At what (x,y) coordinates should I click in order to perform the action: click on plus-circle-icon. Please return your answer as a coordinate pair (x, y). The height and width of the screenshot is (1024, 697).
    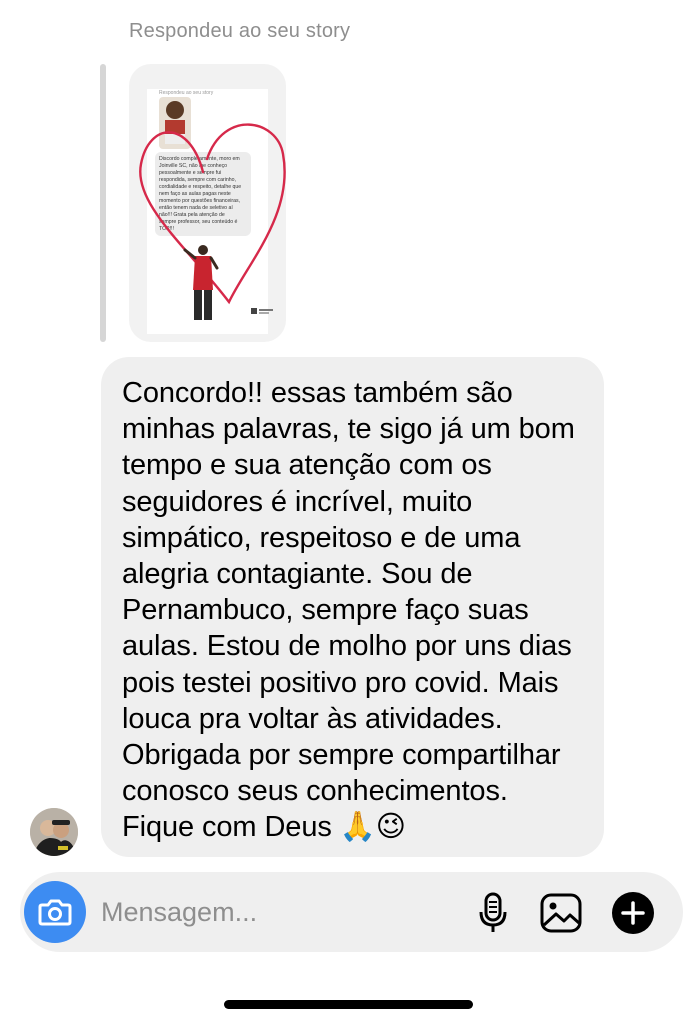
    Looking at the image, I should click on (633, 913).